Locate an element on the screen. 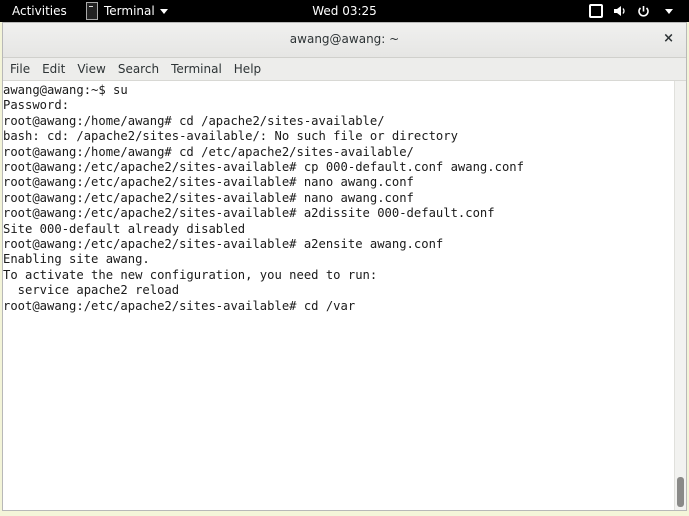  power-icon is located at coordinates (643, 11).